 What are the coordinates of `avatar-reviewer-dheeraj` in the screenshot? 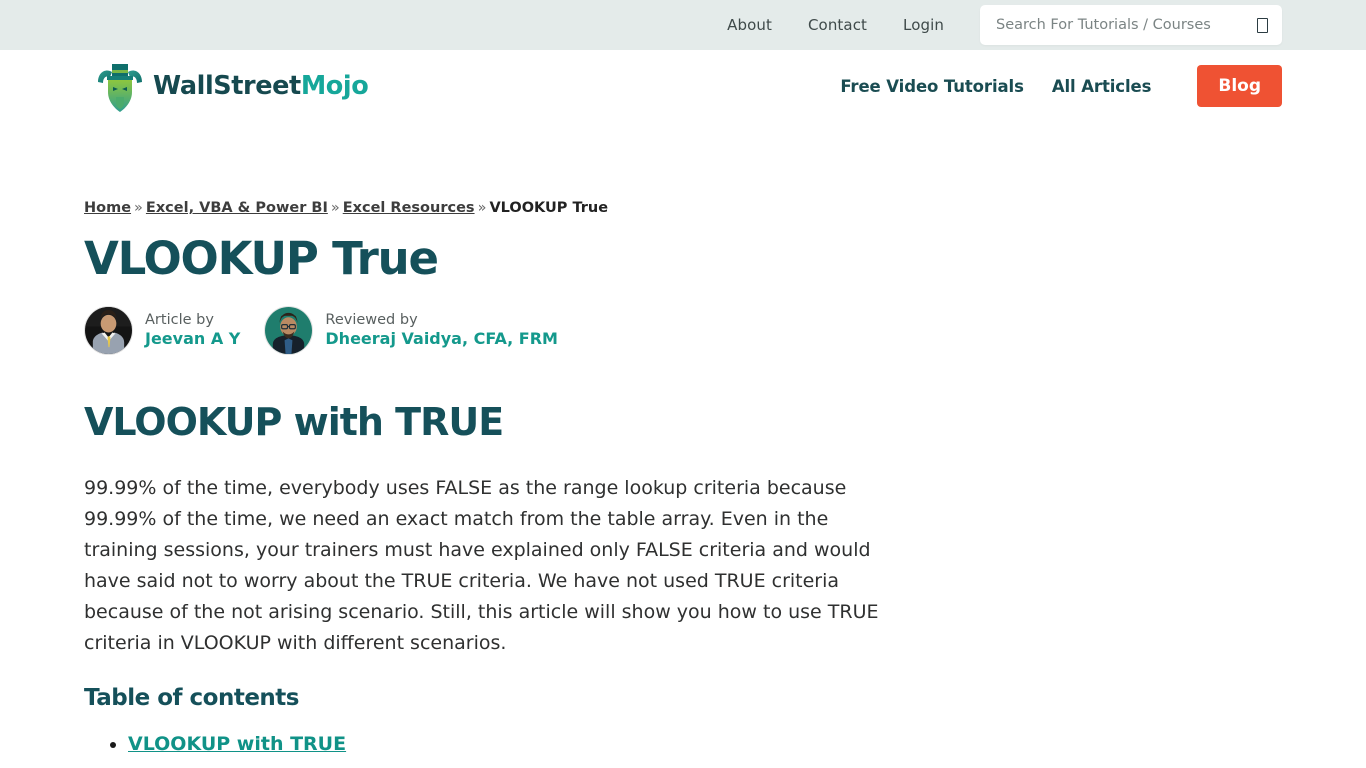 It's located at (289, 330).